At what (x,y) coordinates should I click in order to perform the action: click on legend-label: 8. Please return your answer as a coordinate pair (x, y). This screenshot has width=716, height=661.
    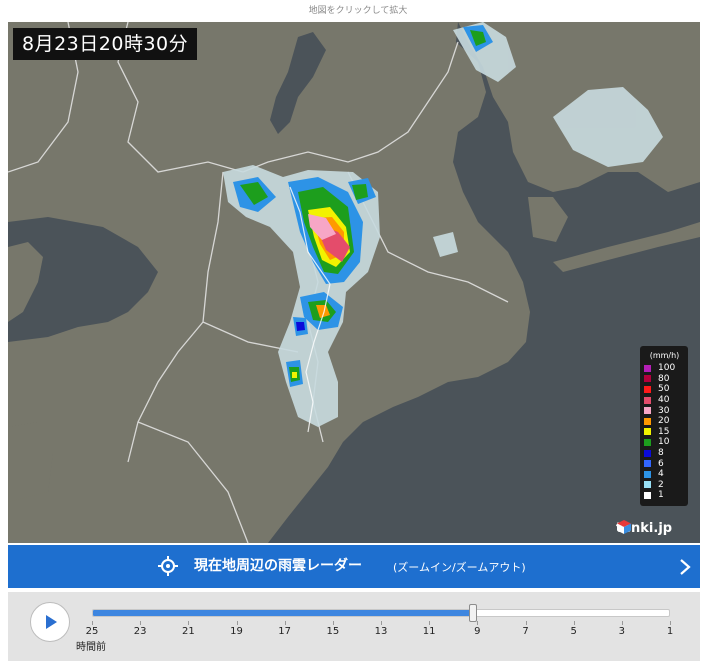
    Looking at the image, I should click on (661, 453).